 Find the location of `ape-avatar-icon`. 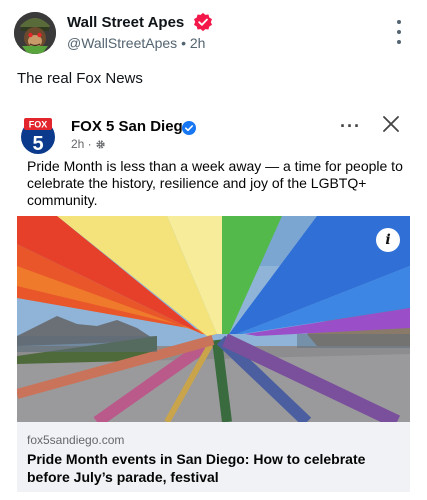

ape-avatar-icon is located at coordinates (35, 33).